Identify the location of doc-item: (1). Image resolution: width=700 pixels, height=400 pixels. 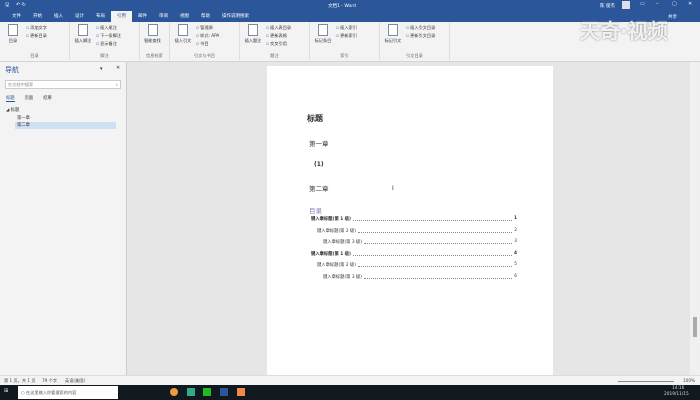
(319, 164).